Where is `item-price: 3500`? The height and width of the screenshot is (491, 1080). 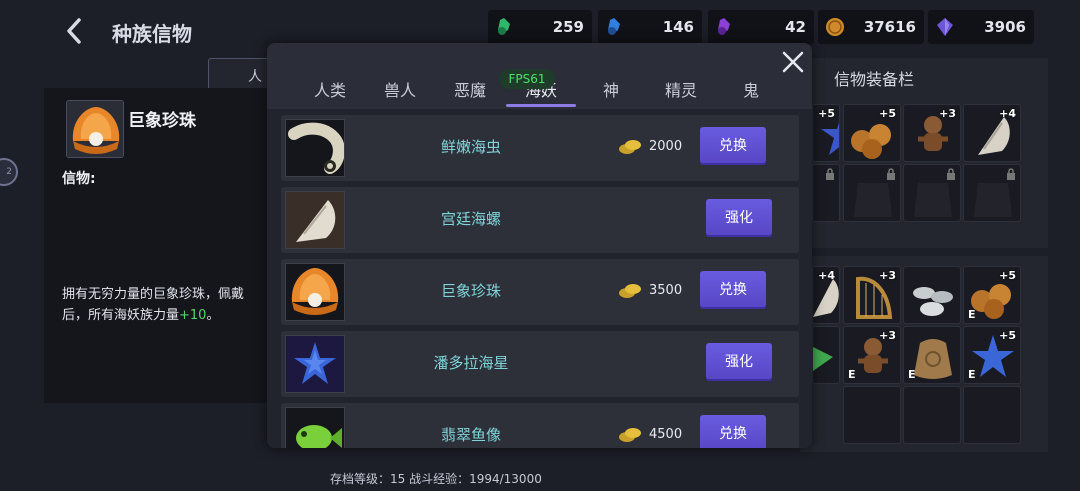 item-price: 3500 is located at coordinates (666, 290).